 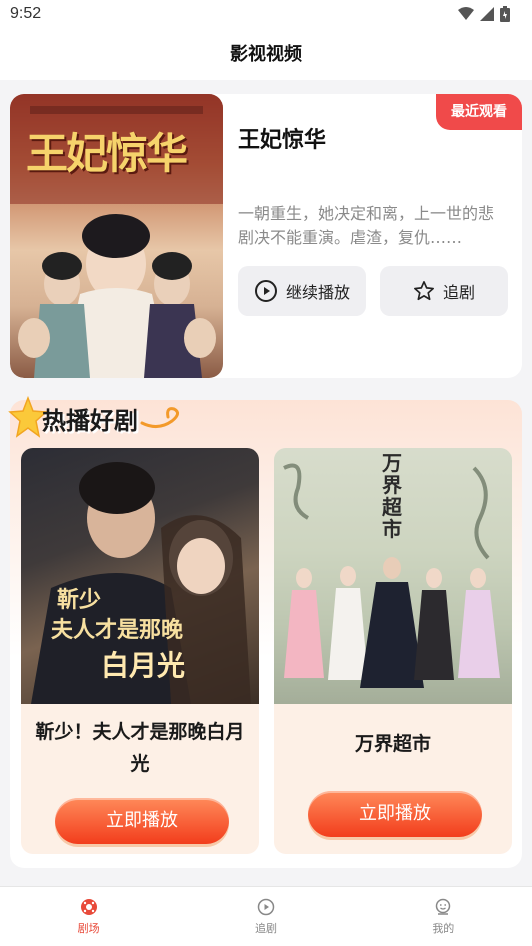 I want to click on tab-follow: 追剧, so click(x=265, y=916).